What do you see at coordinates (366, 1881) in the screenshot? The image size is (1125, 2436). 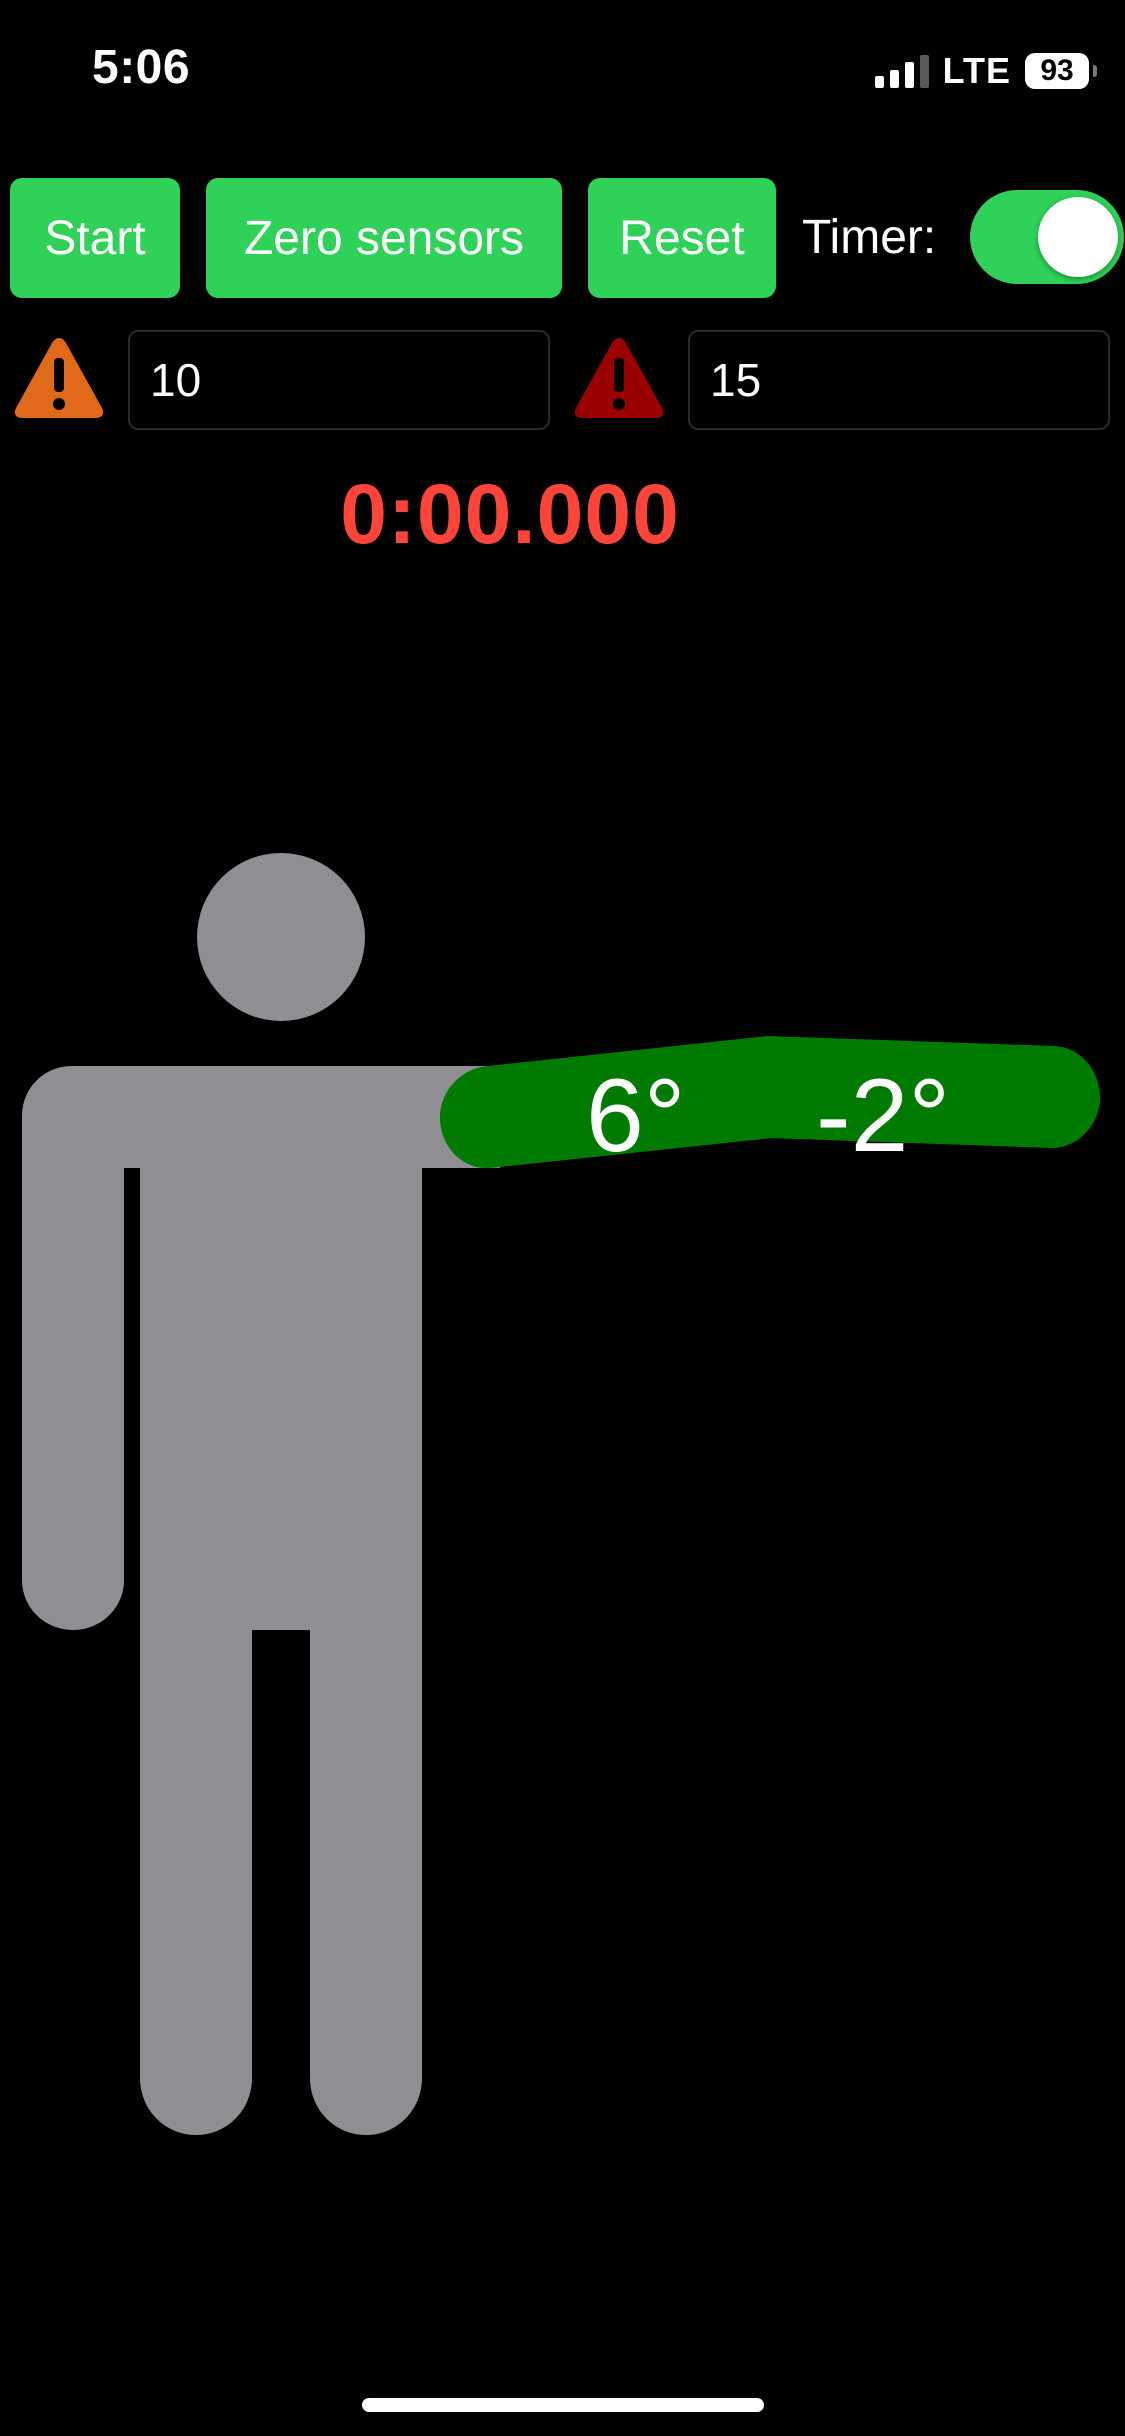 I see `figure-right-leg` at bounding box center [366, 1881].